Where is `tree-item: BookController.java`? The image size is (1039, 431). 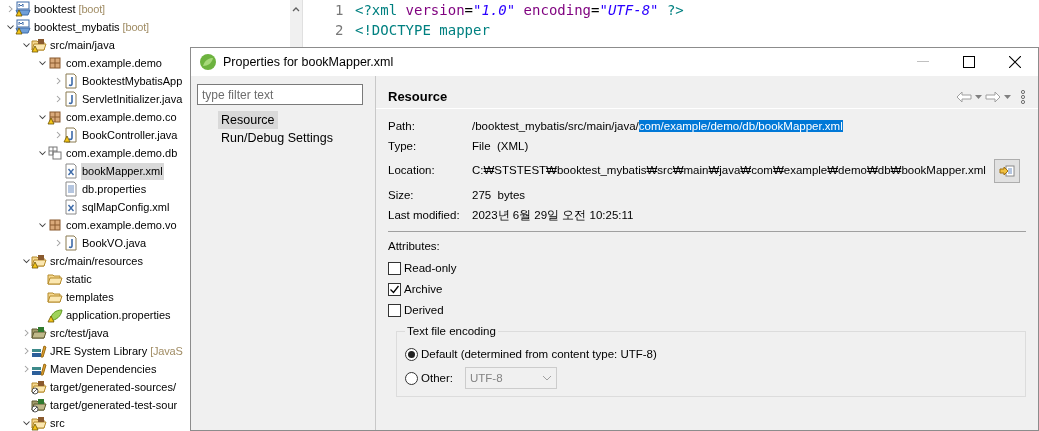
tree-item: BookController.java is located at coordinates (130, 135).